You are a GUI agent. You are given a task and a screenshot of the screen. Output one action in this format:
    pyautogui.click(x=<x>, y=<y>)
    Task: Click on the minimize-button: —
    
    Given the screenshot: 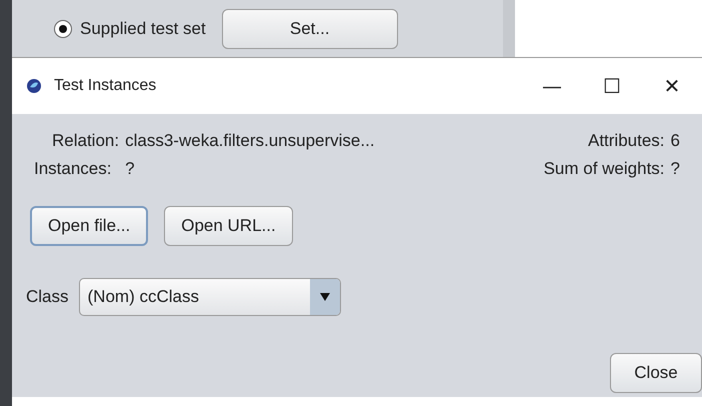 What is the action you would take?
    pyautogui.click(x=552, y=86)
    